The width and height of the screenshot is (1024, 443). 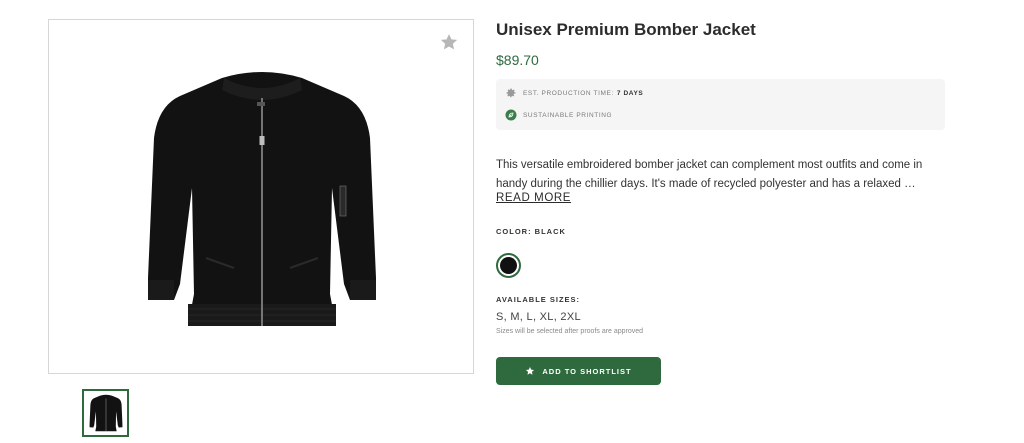 I want to click on add-to-shortlist-button: ADD TO SHORTLIST, so click(x=578, y=371).